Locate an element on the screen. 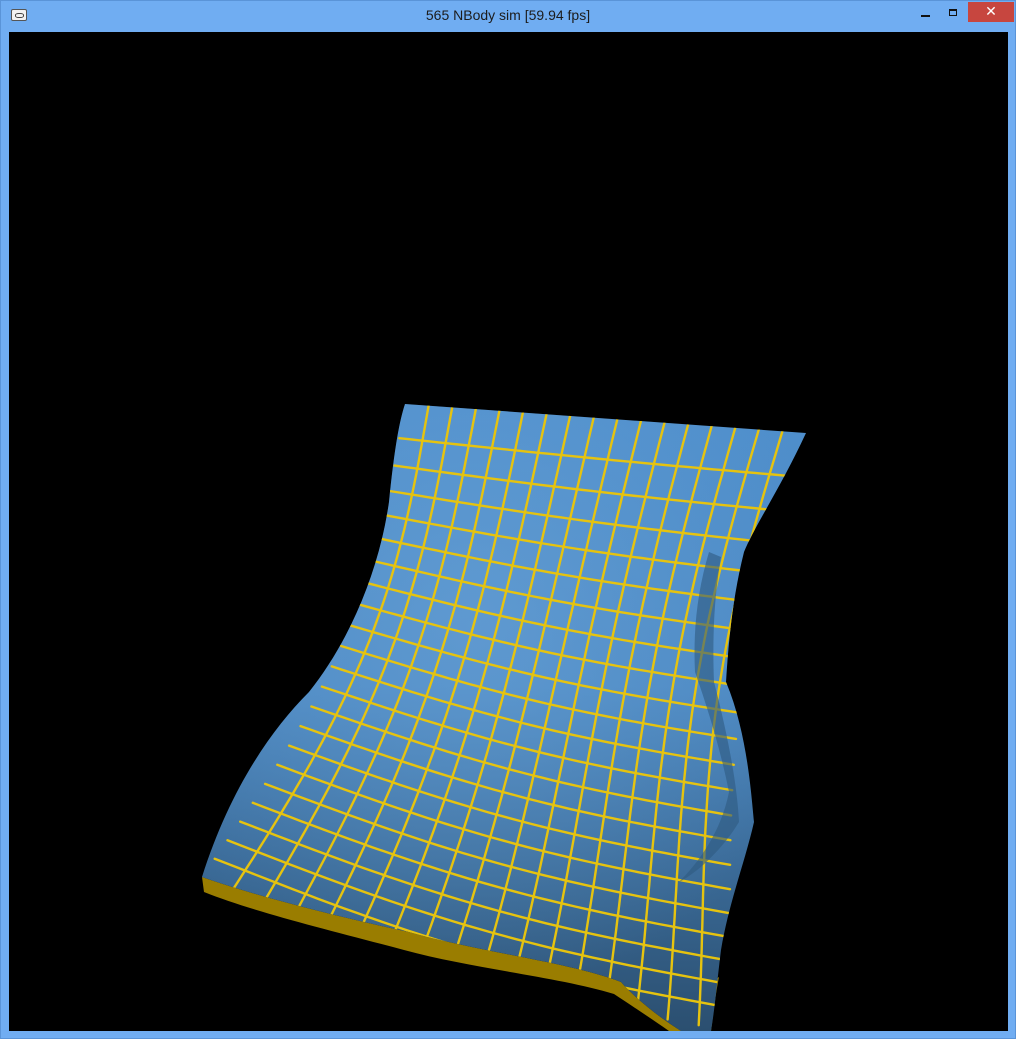 This screenshot has width=1016, height=1039. title-bar: 565 NBody sim [59.94 fps] ✕ is located at coordinates (508, 16).